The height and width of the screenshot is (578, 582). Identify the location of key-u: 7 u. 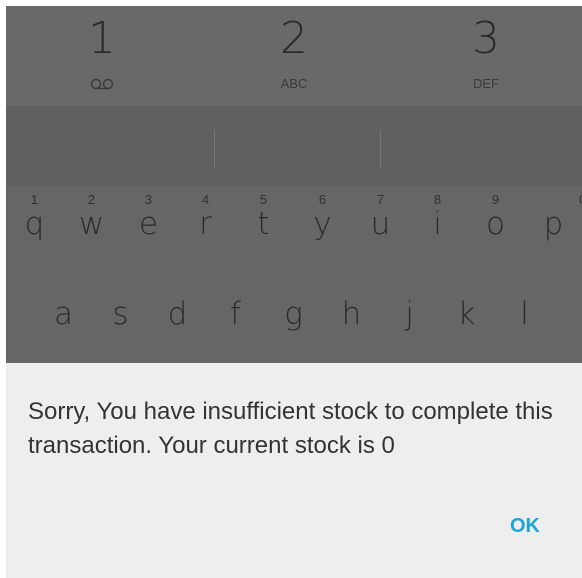
(380, 226).